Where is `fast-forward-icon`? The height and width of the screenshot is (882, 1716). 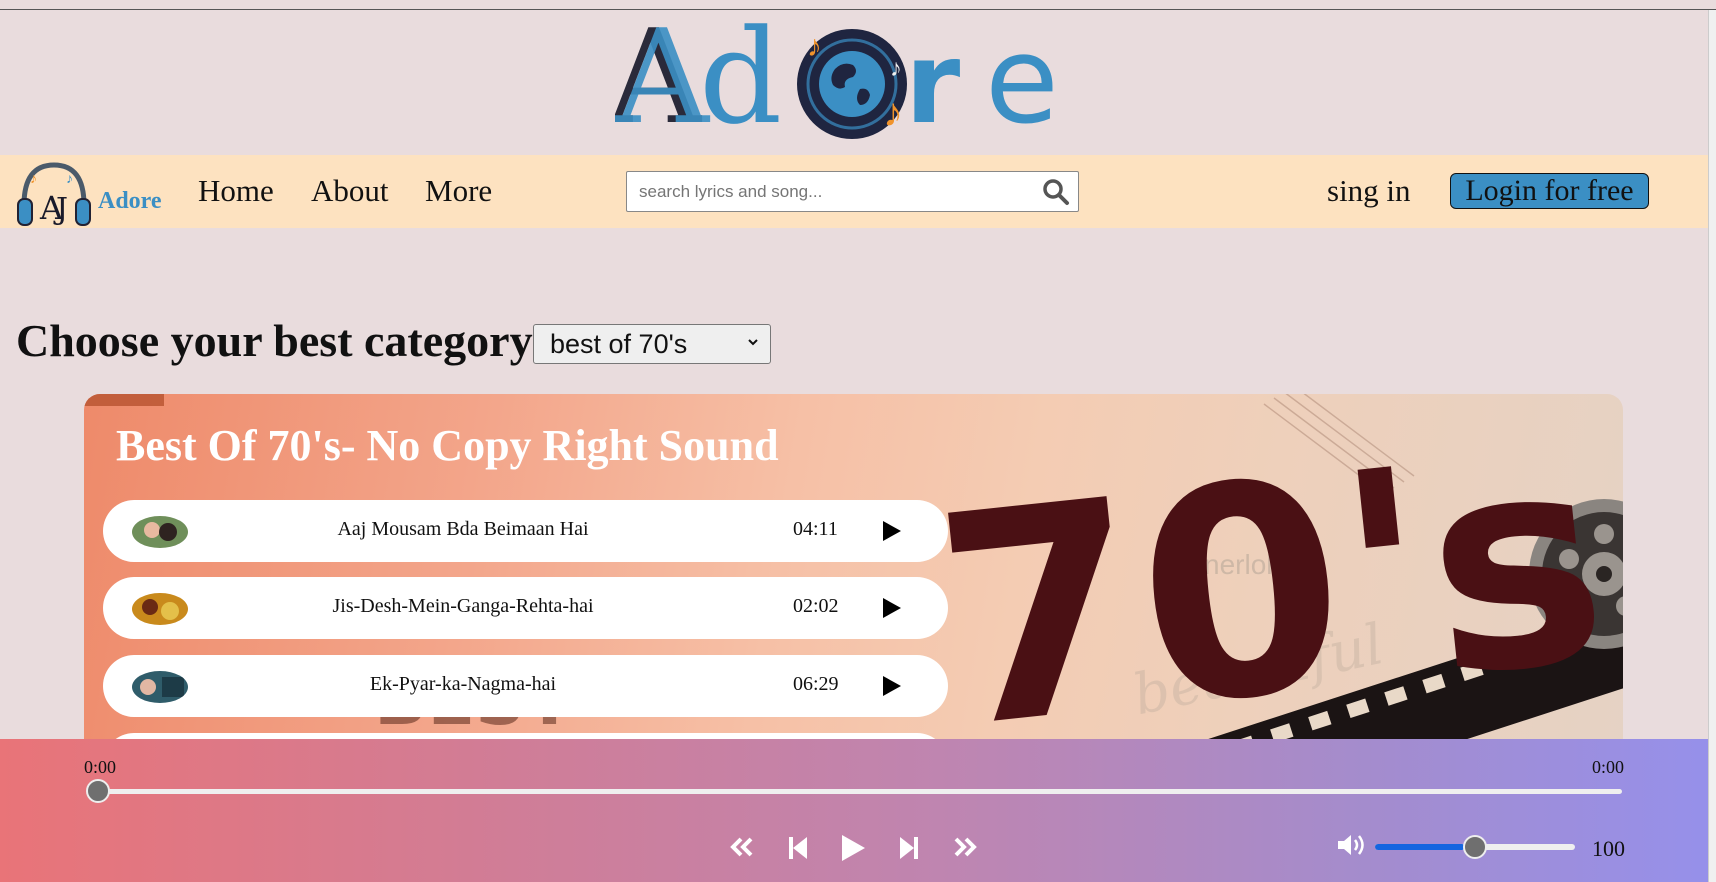 fast-forward-icon is located at coordinates (965, 847).